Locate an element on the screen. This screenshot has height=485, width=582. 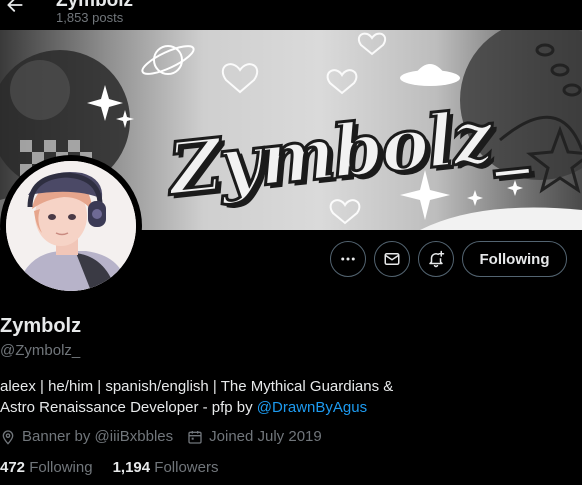
location-item: Banner by @iiiBxbbles is located at coordinates (86, 436).